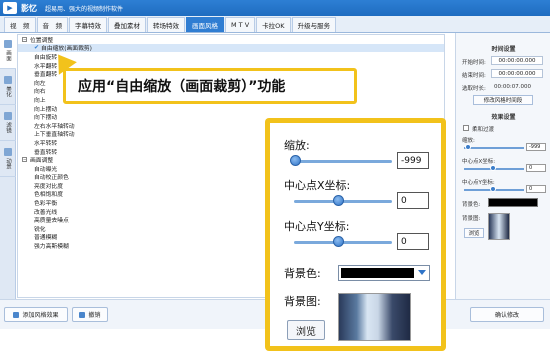 The image size is (550, 354). What do you see at coordinates (474, 76) in the screenshot?
I see `end-time-label: 结束时间:` at bounding box center [474, 76].